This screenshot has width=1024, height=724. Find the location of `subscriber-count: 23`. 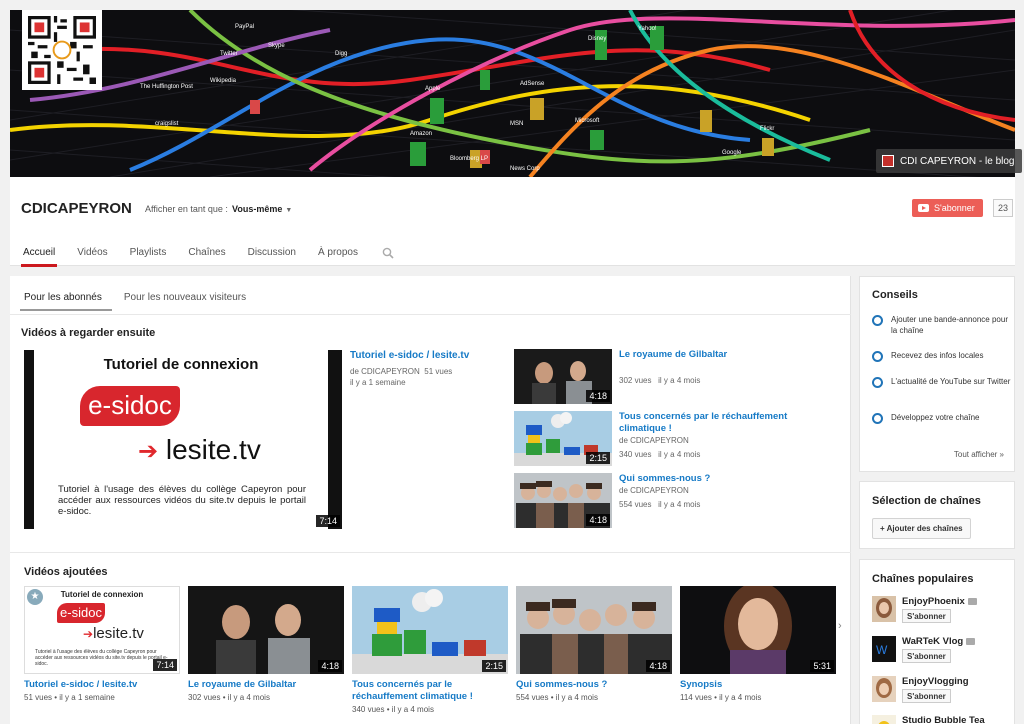

subscriber-count: 23 is located at coordinates (1003, 208).